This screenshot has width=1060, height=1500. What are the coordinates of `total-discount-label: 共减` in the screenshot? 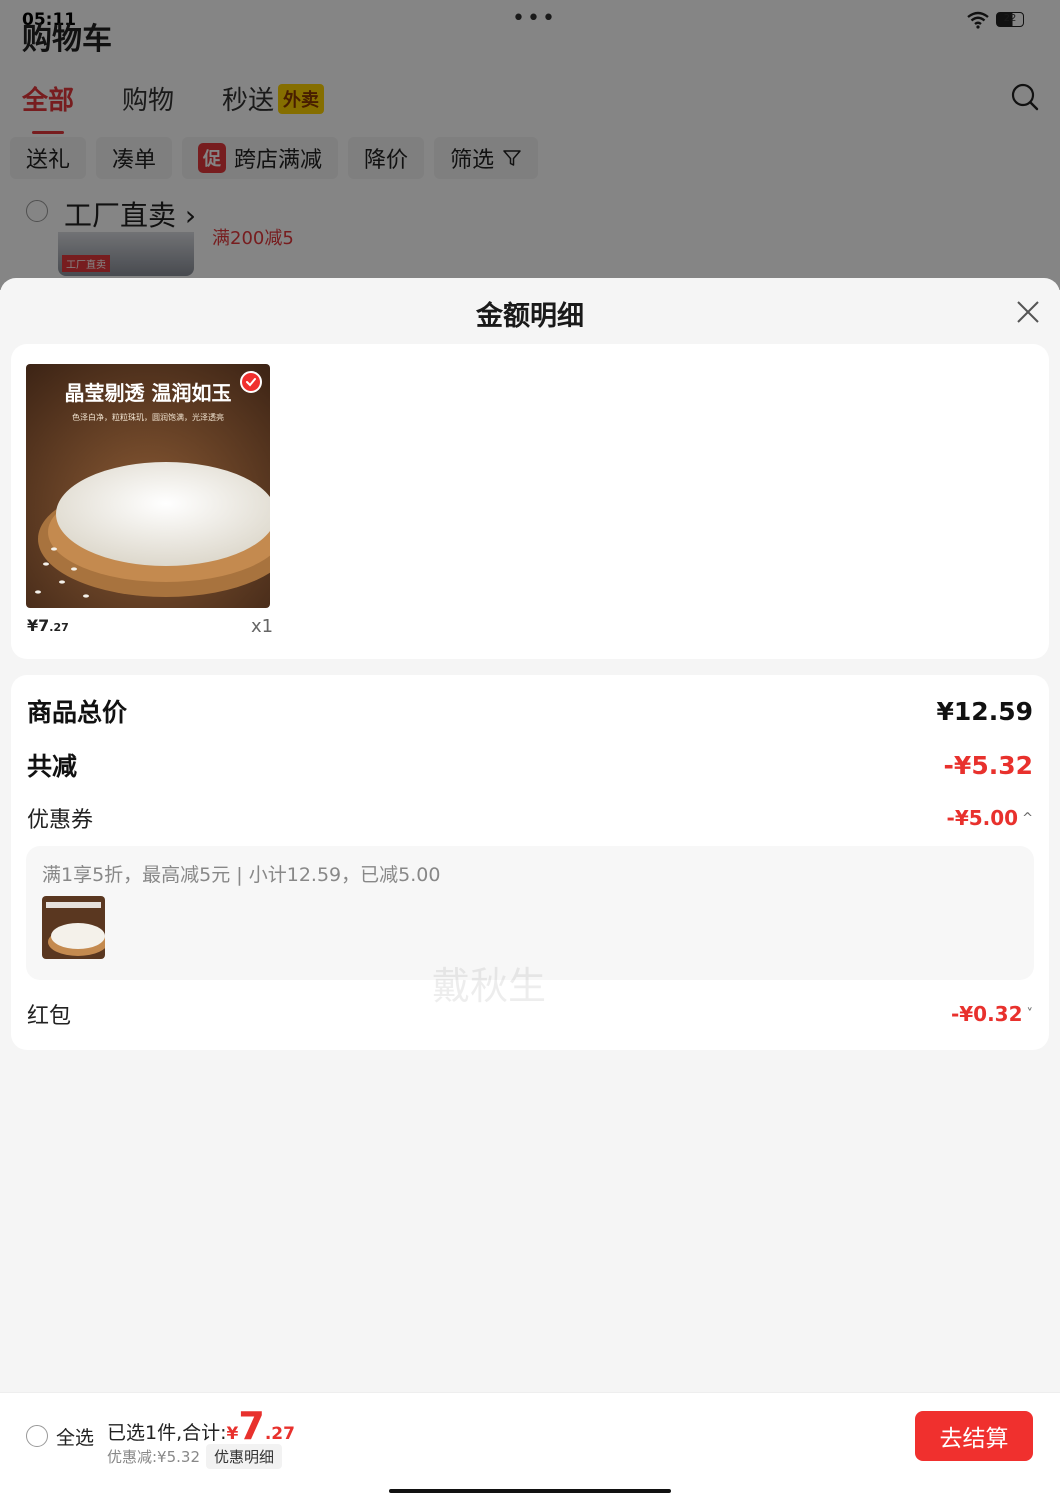 It's located at (52, 766).